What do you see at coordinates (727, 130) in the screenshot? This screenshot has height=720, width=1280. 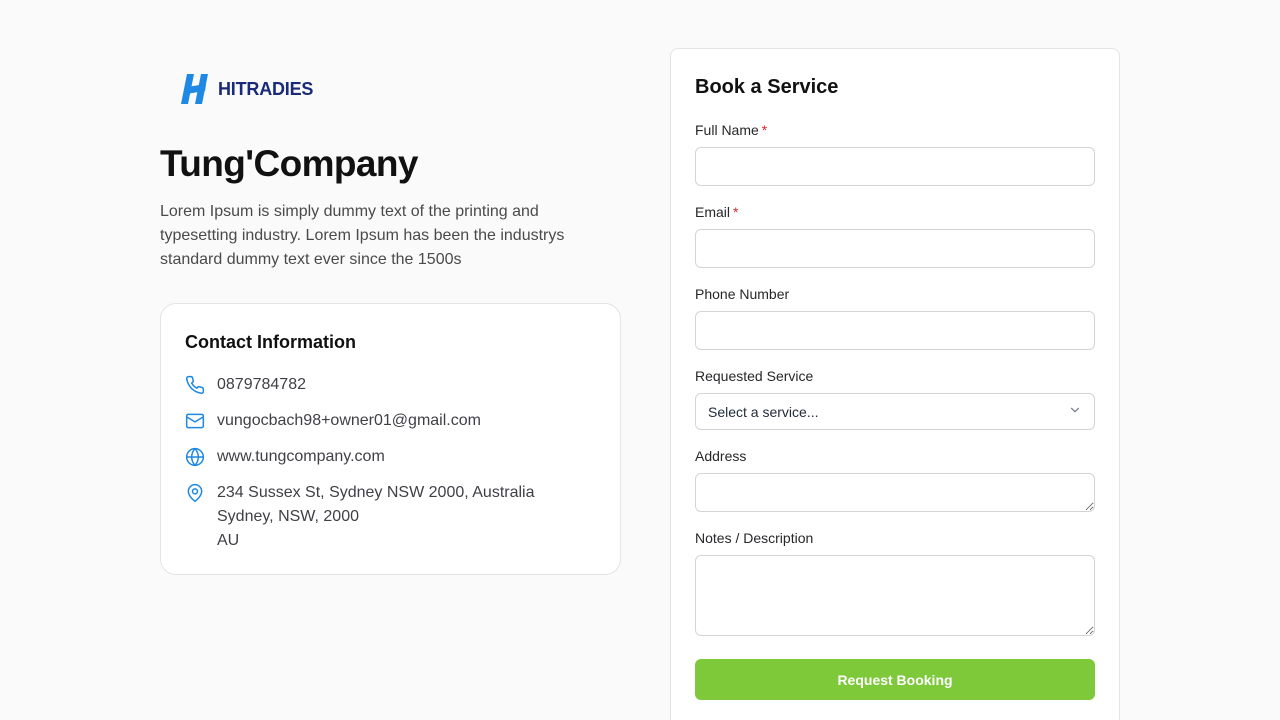 I see `full-name-label-text: Full Name` at bounding box center [727, 130].